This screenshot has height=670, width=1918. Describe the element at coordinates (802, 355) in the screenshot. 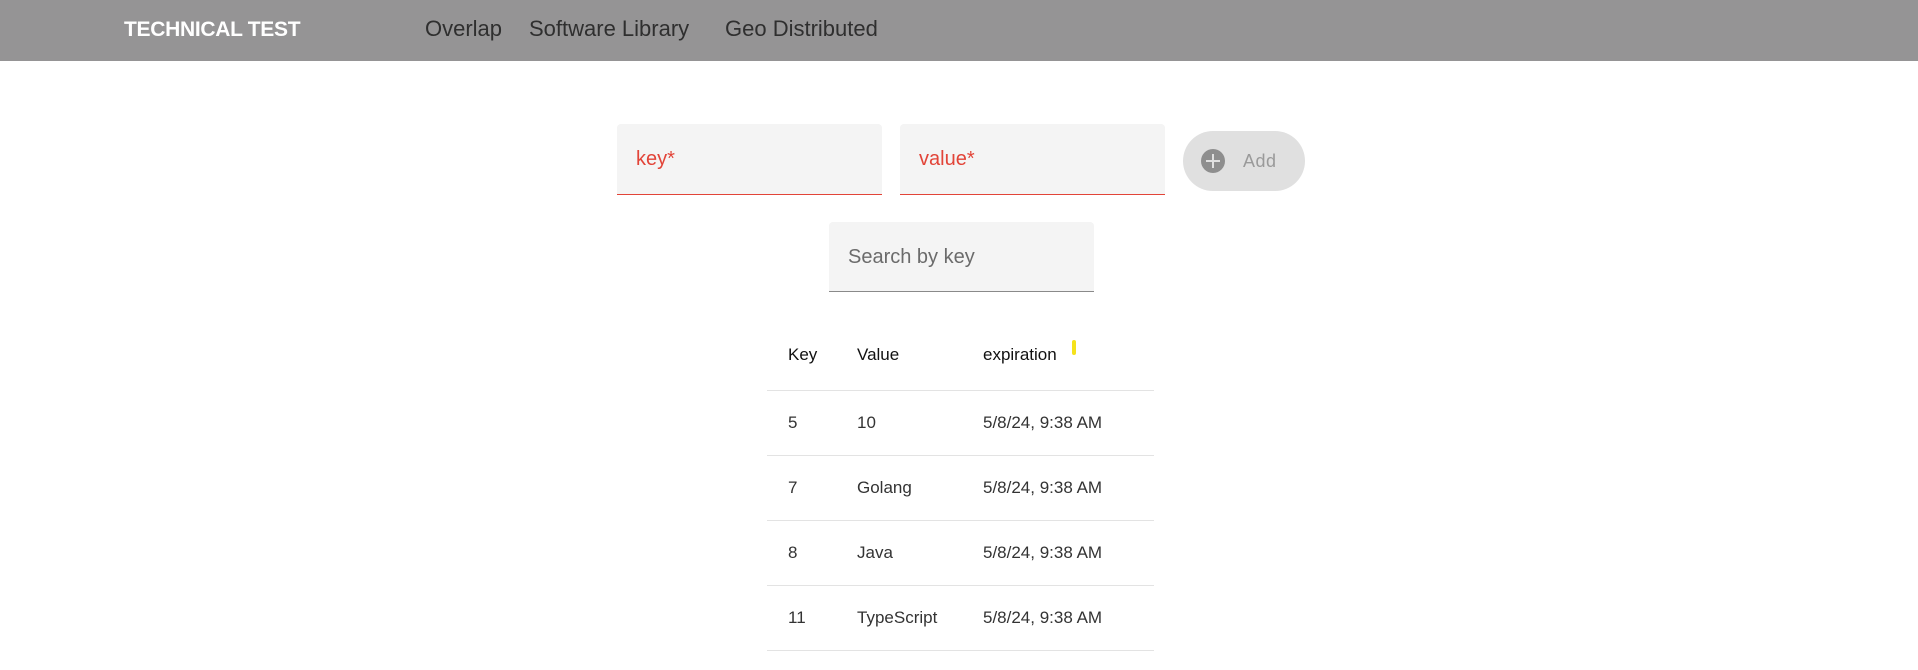

I see `column-header-key: Key` at that location.